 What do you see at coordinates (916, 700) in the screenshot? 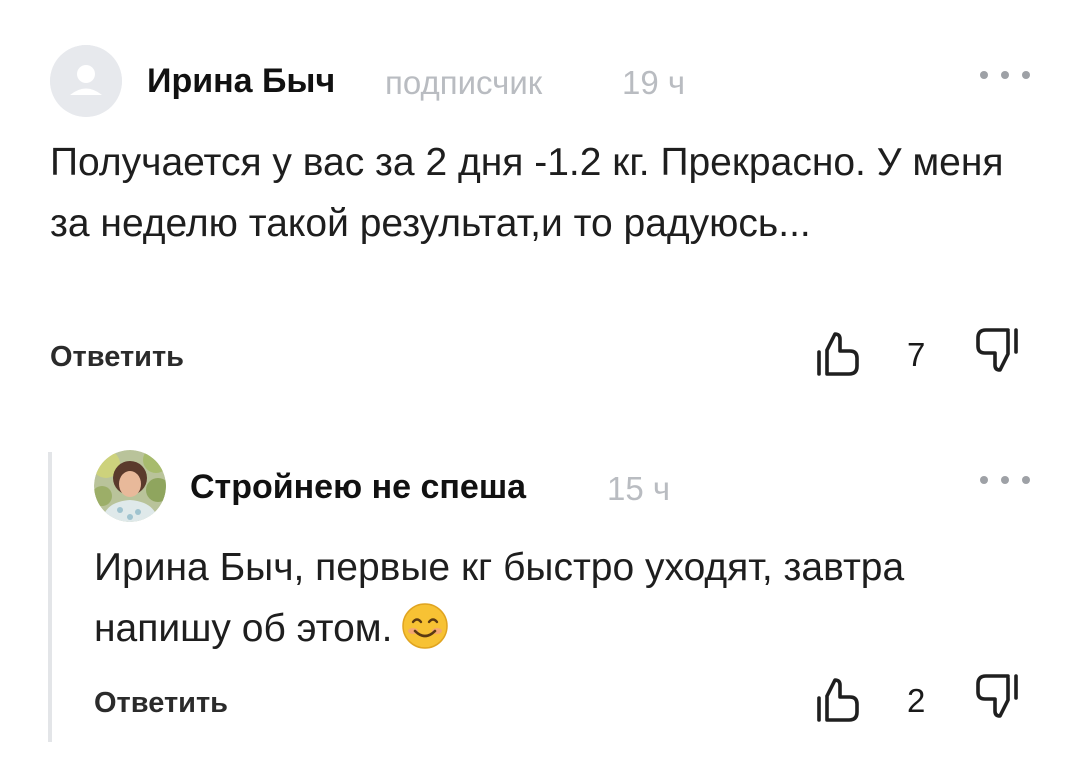
I see `reply-like-count: 2` at bounding box center [916, 700].